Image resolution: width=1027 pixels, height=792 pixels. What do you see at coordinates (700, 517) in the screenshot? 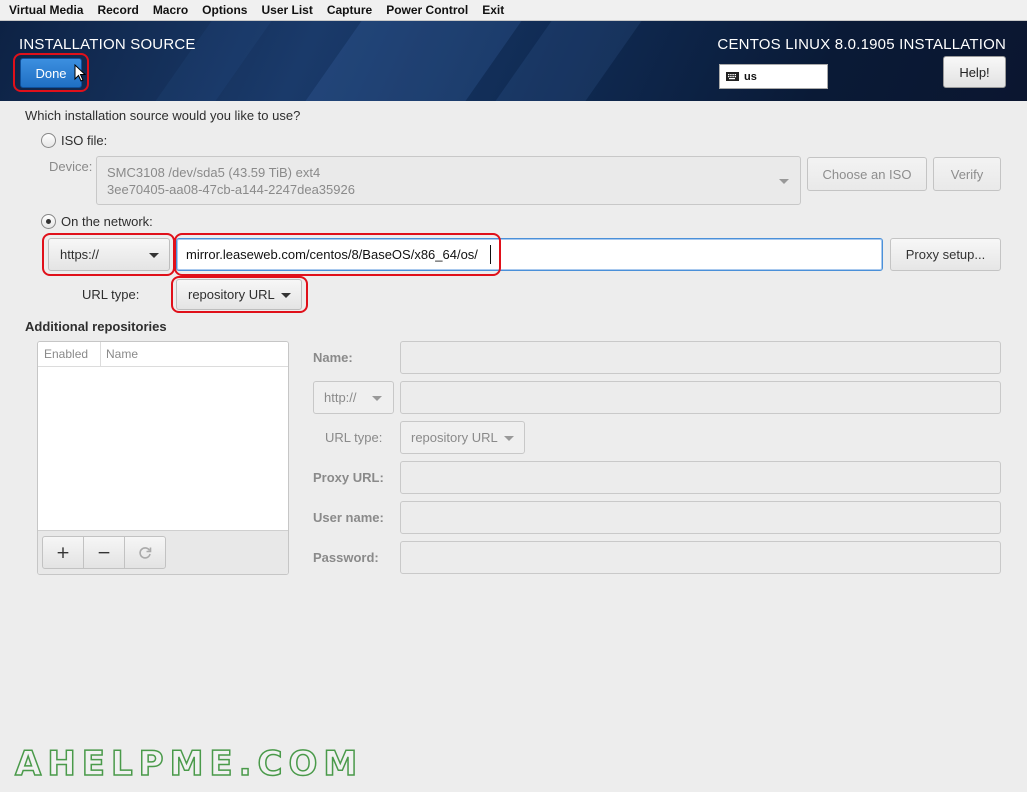
I see `repo-user-name-input` at bounding box center [700, 517].